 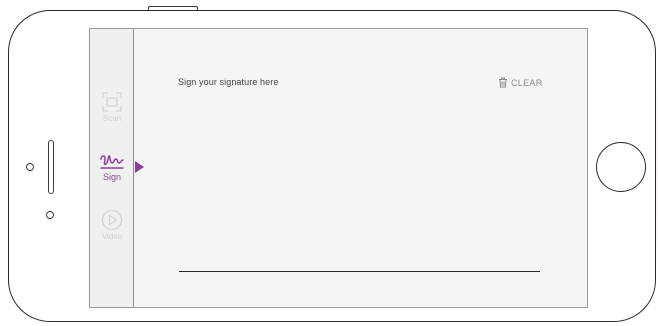 What do you see at coordinates (112, 102) in the screenshot?
I see `scan-frame-icon` at bounding box center [112, 102].